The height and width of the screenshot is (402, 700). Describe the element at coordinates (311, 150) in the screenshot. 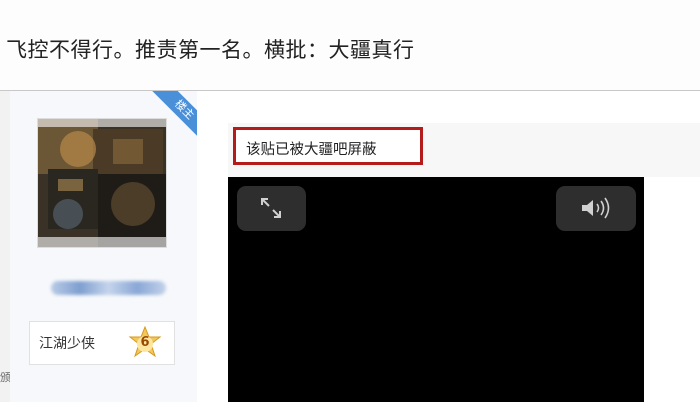

I see `blocked-notice-text: 该贴已被大疆吧屏蔽` at that location.